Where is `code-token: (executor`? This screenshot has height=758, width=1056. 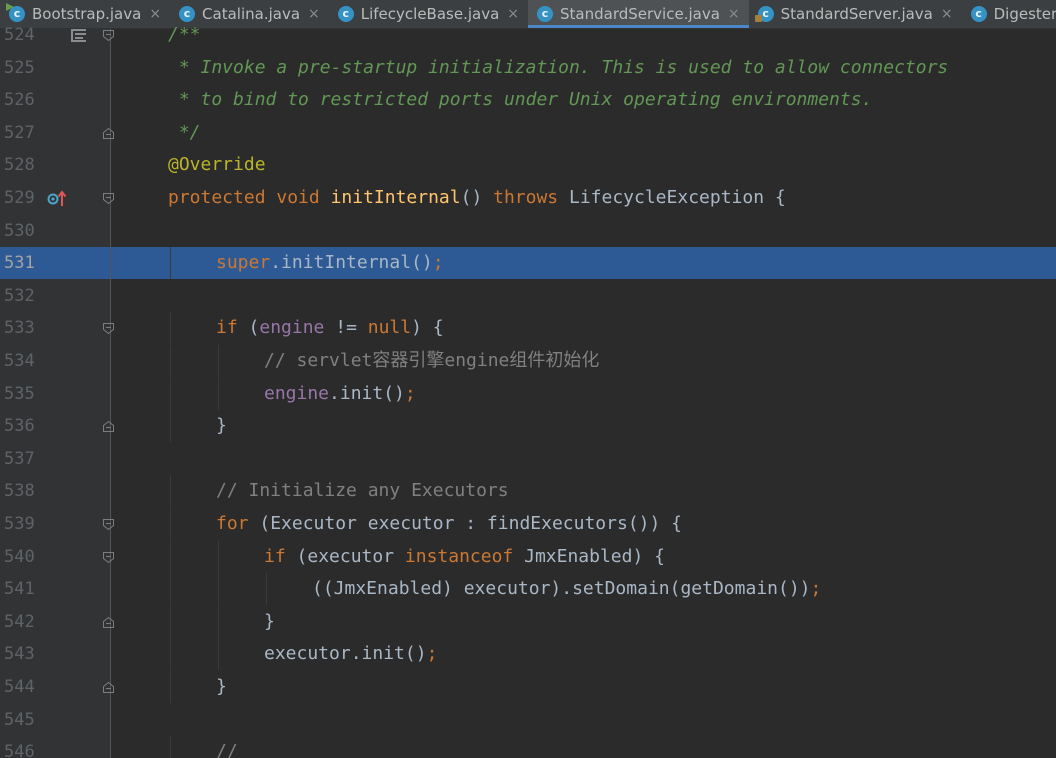
code-token: (executor is located at coordinates (350, 556).